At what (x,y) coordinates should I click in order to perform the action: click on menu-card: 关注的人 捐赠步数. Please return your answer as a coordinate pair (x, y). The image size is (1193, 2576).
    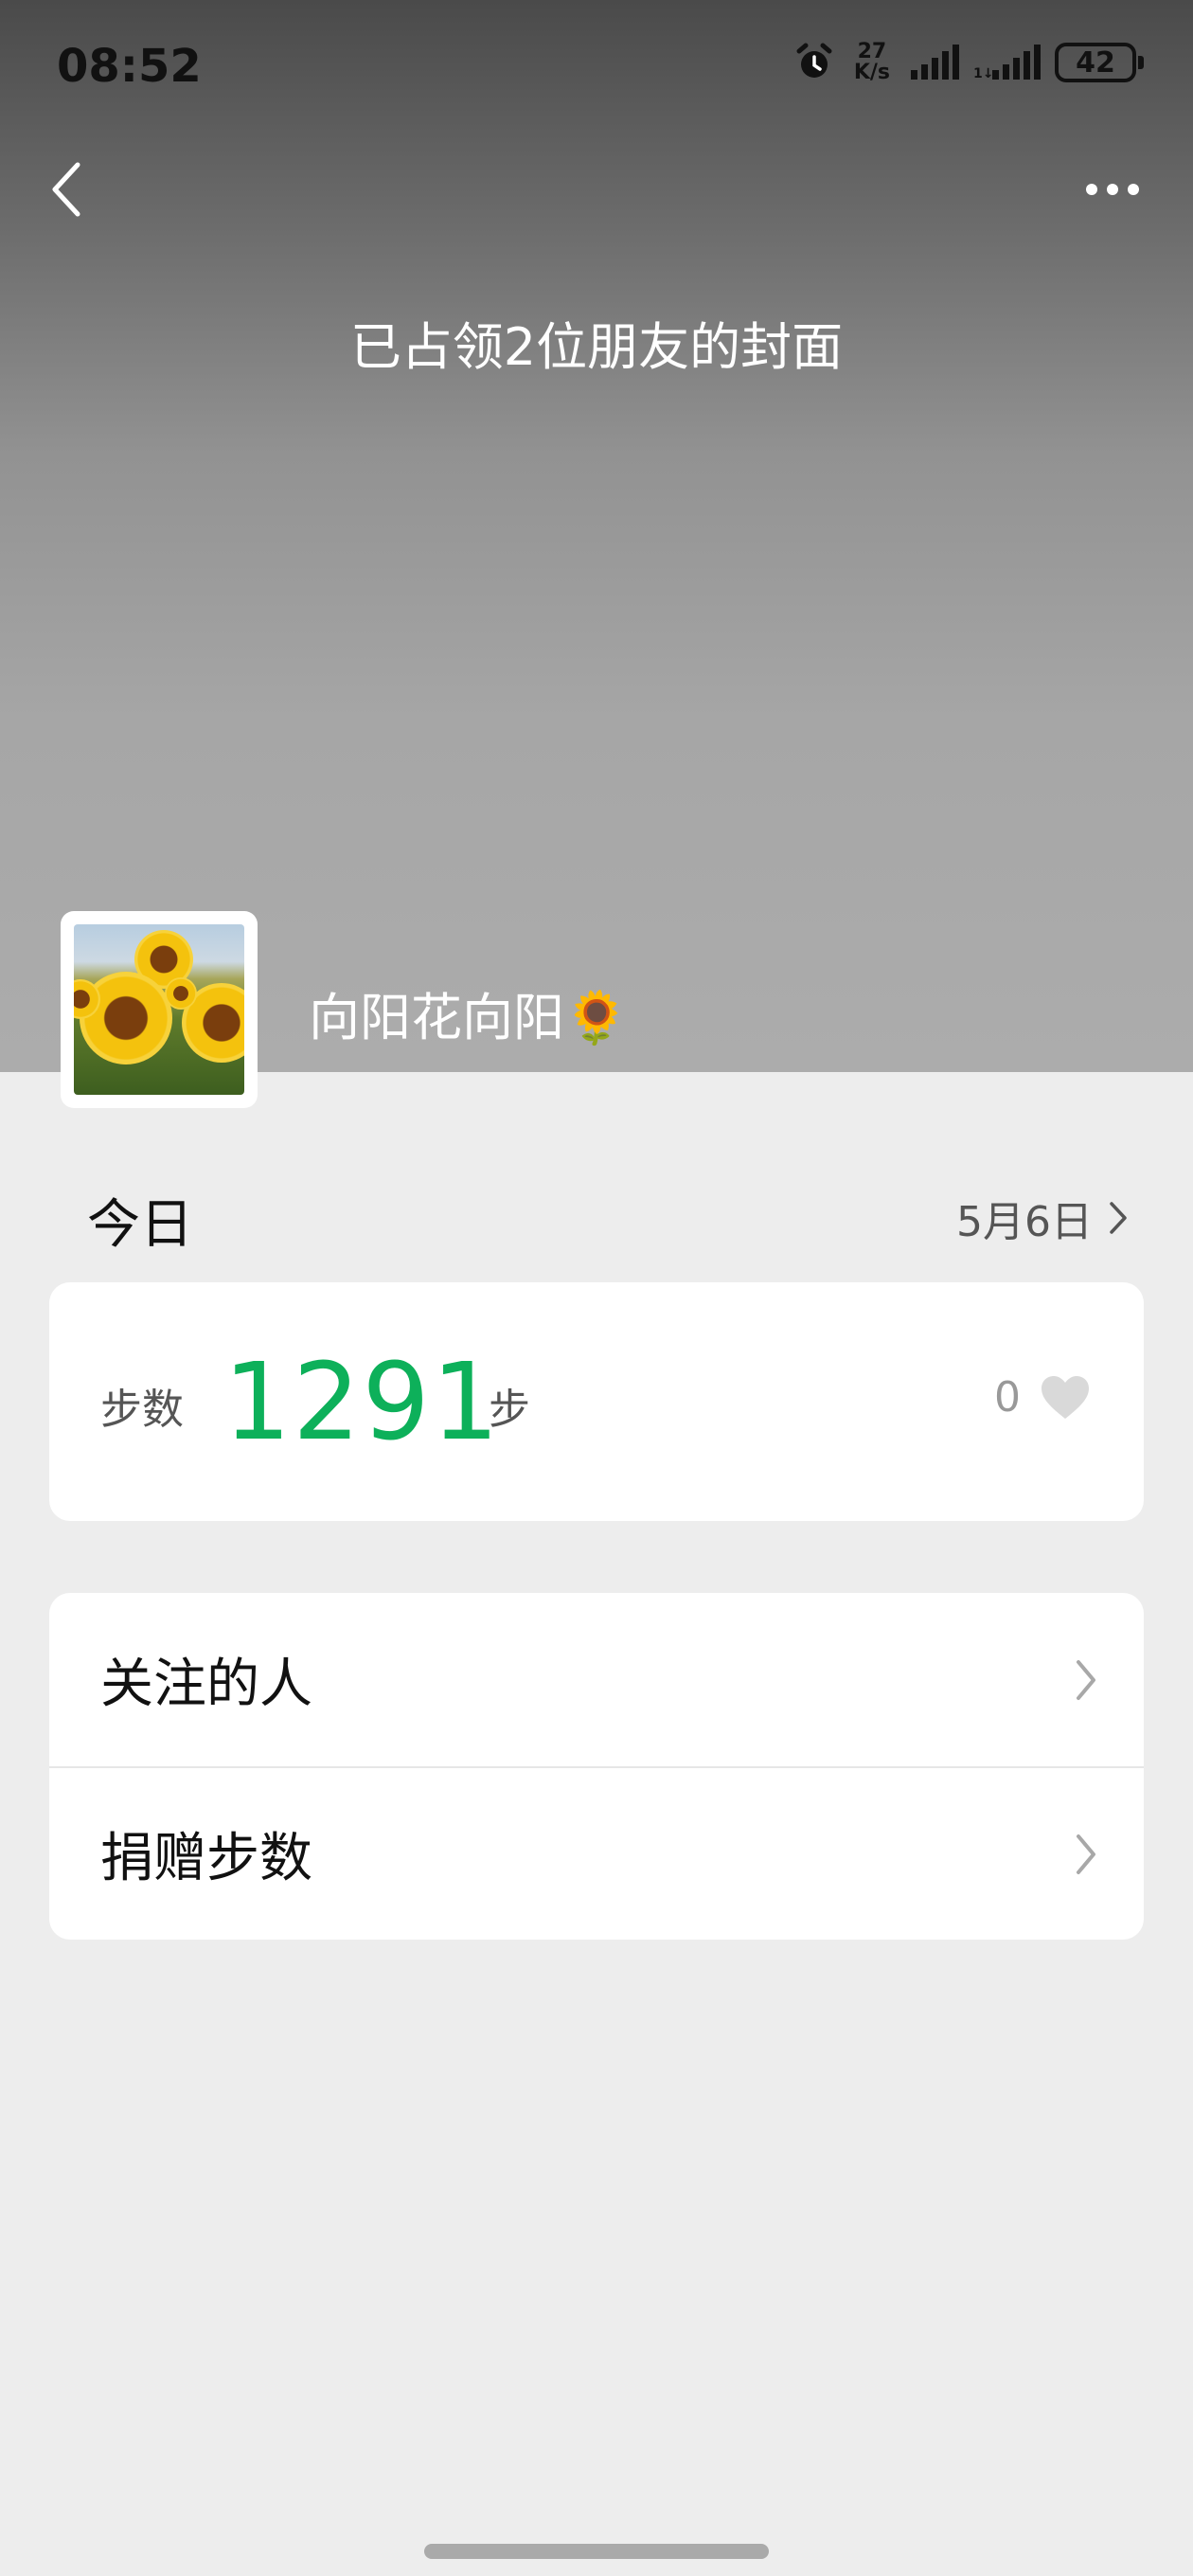
    Looking at the image, I should click on (596, 1766).